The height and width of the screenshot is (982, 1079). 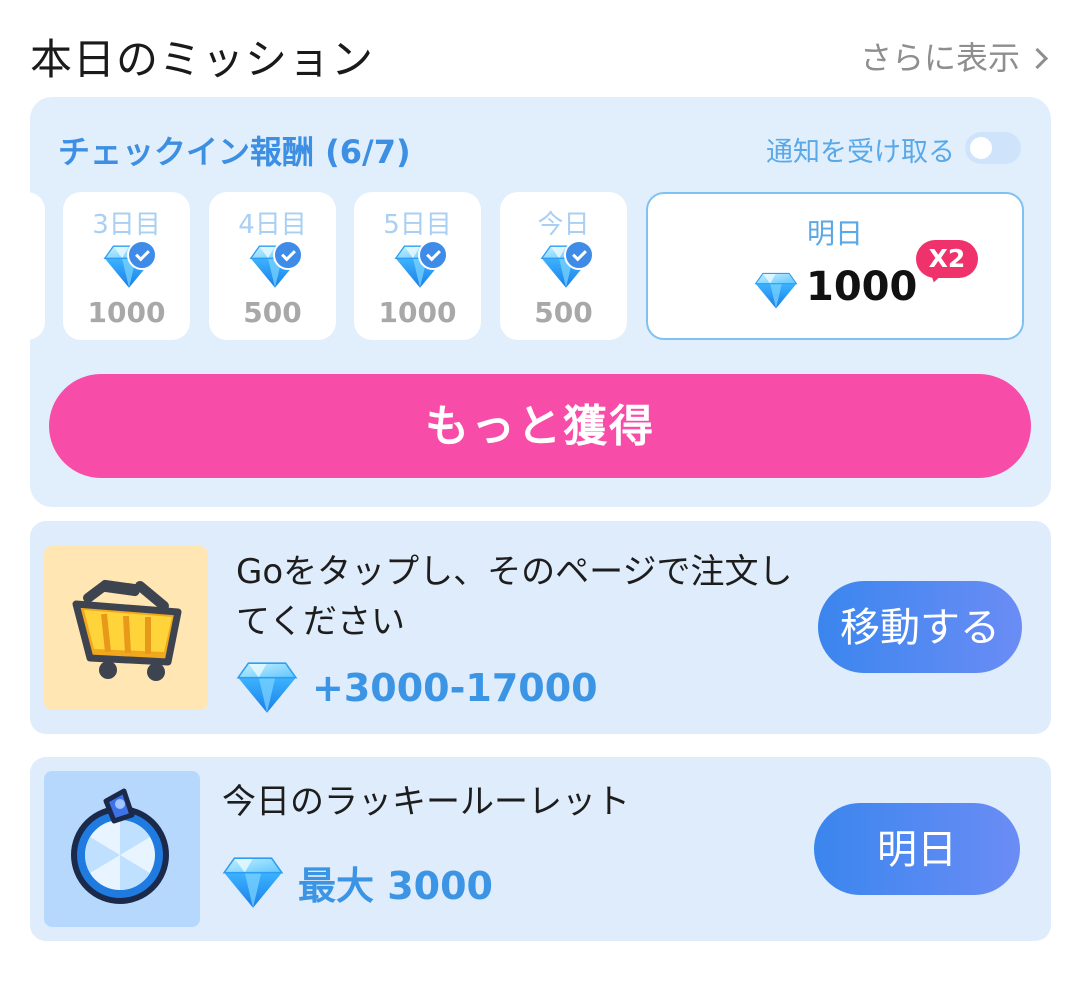 I want to click on earn-more-button: もっと獲得, so click(x=540, y=426).